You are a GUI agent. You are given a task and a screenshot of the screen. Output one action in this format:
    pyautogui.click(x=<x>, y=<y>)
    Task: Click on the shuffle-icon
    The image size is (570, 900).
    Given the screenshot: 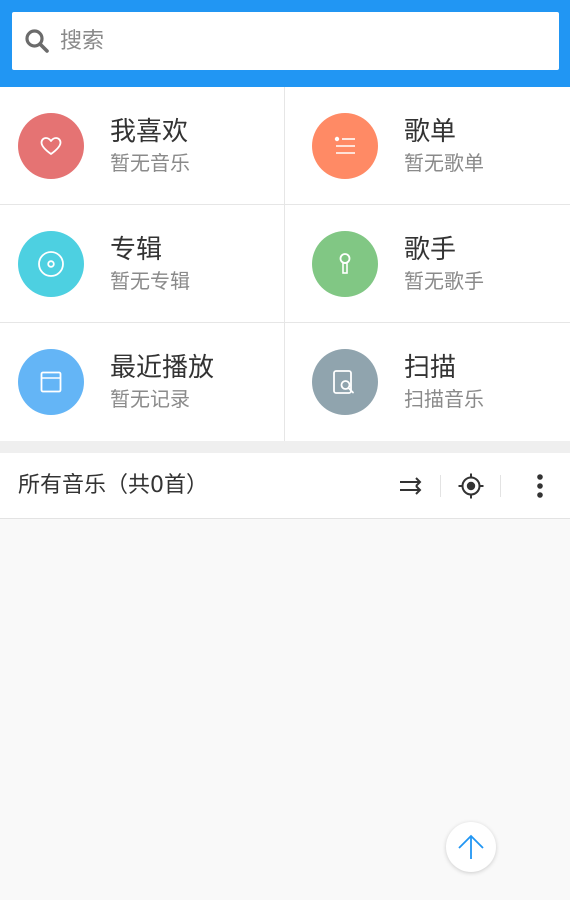 What is the action you would take?
    pyautogui.click(x=411, y=485)
    